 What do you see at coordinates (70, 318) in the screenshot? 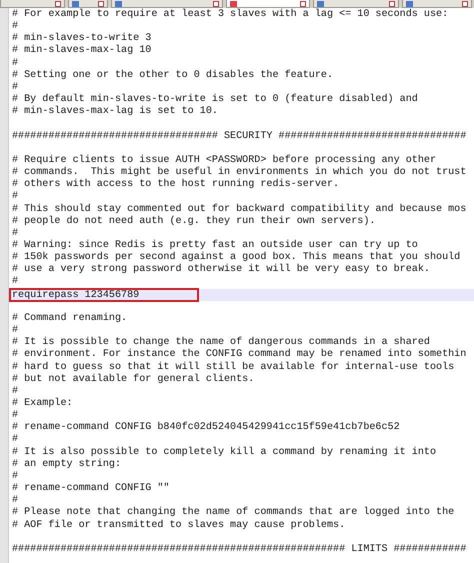
I see `code-line: # Command renaming.` at bounding box center [70, 318].